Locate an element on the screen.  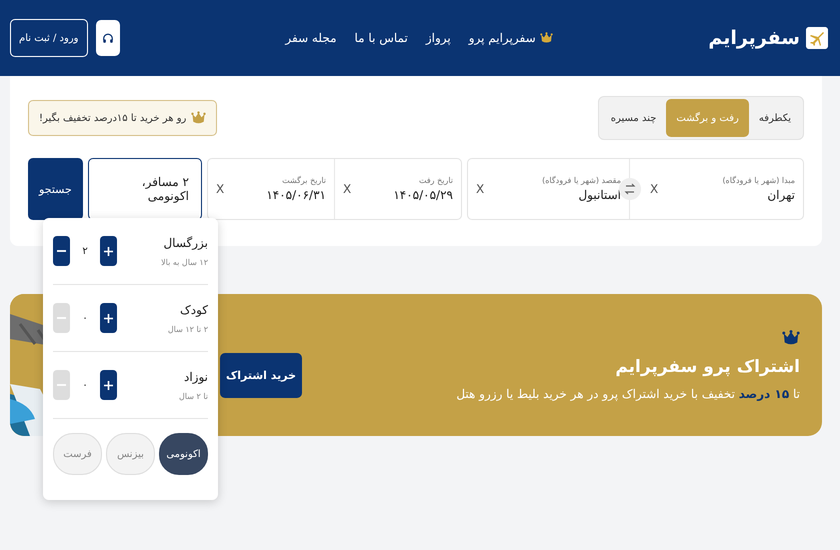
age-range: ۲ تا ۱۲ سال is located at coordinates (188, 329).